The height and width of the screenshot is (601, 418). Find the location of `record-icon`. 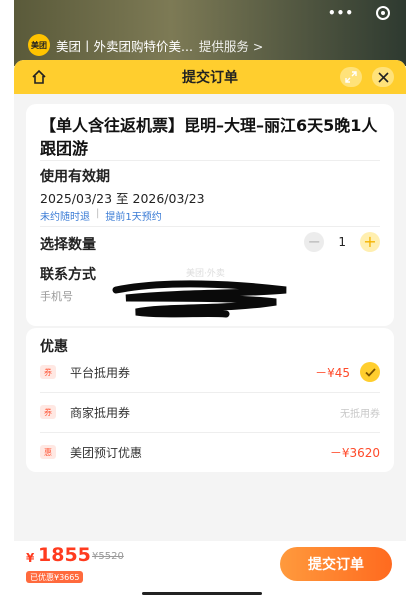

record-icon is located at coordinates (383, 13).